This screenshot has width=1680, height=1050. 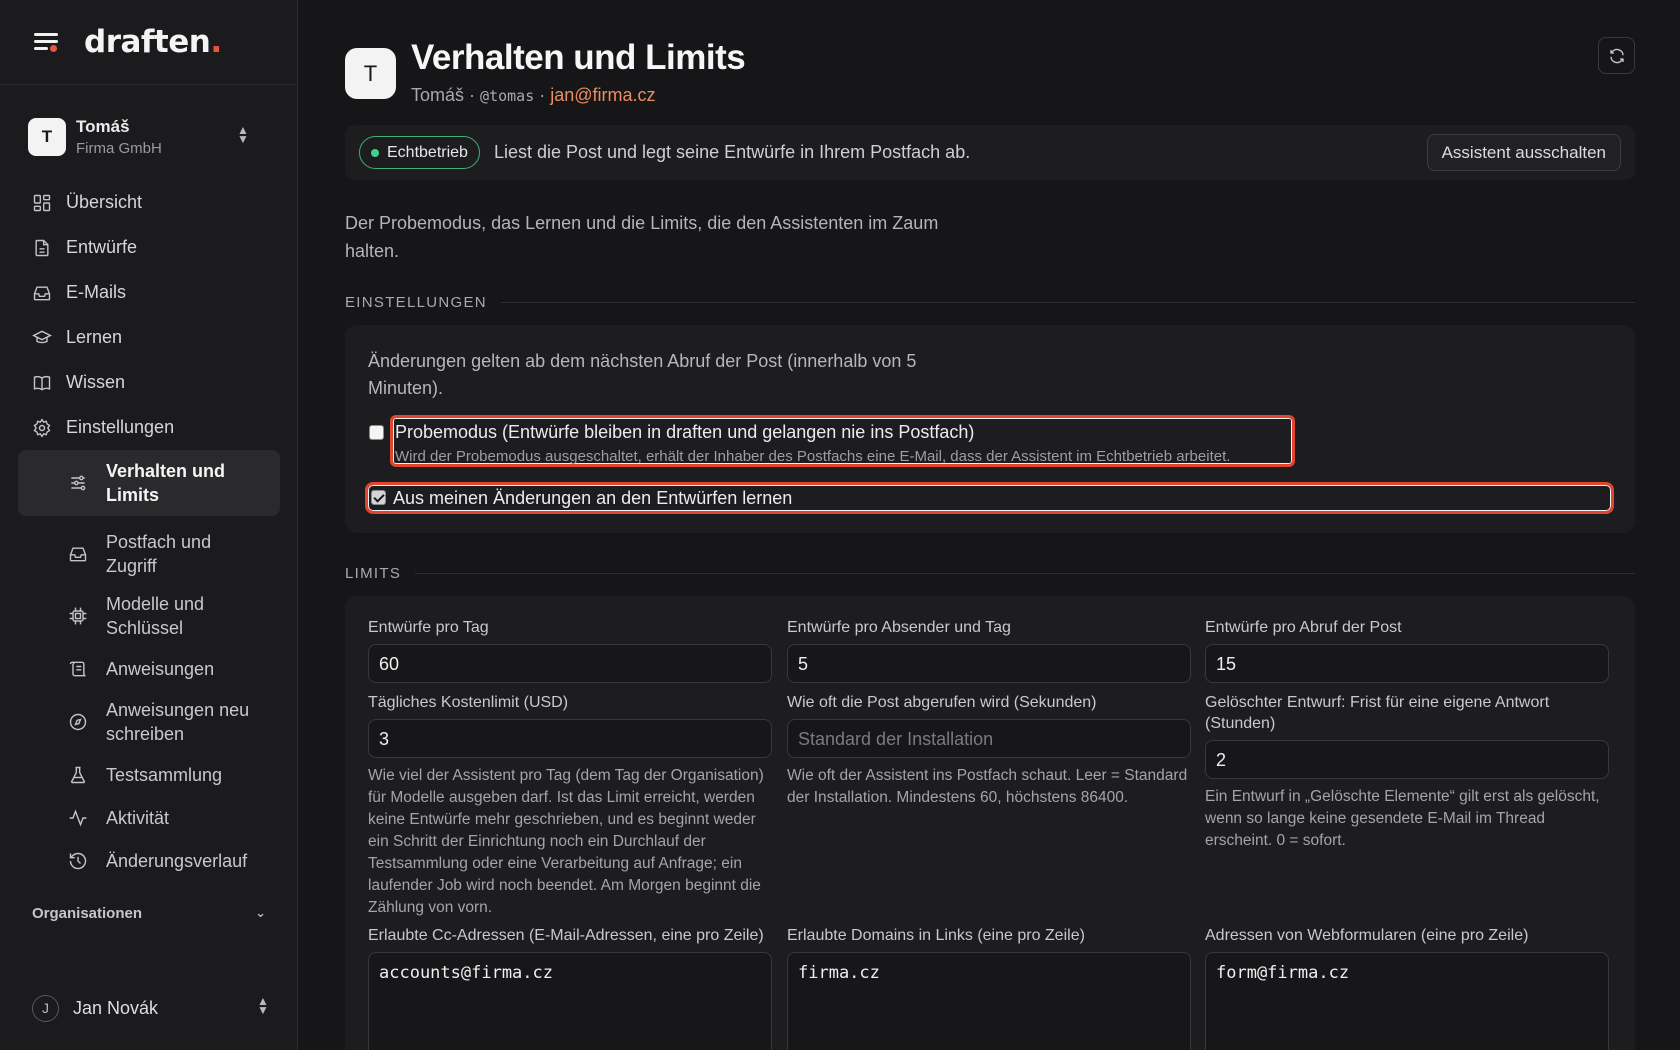 I want to click on menu-icon, so click(x=47, y=42).